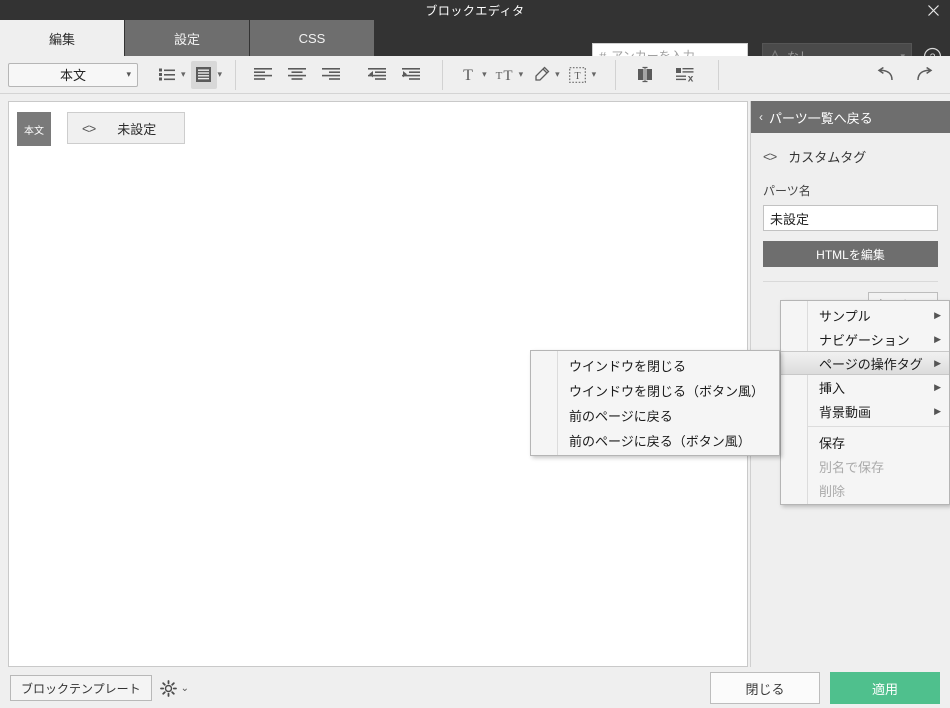 This screenshot has width=950, height=708. I want to click on chevron-left-icon: ‹, so click(761, 117).